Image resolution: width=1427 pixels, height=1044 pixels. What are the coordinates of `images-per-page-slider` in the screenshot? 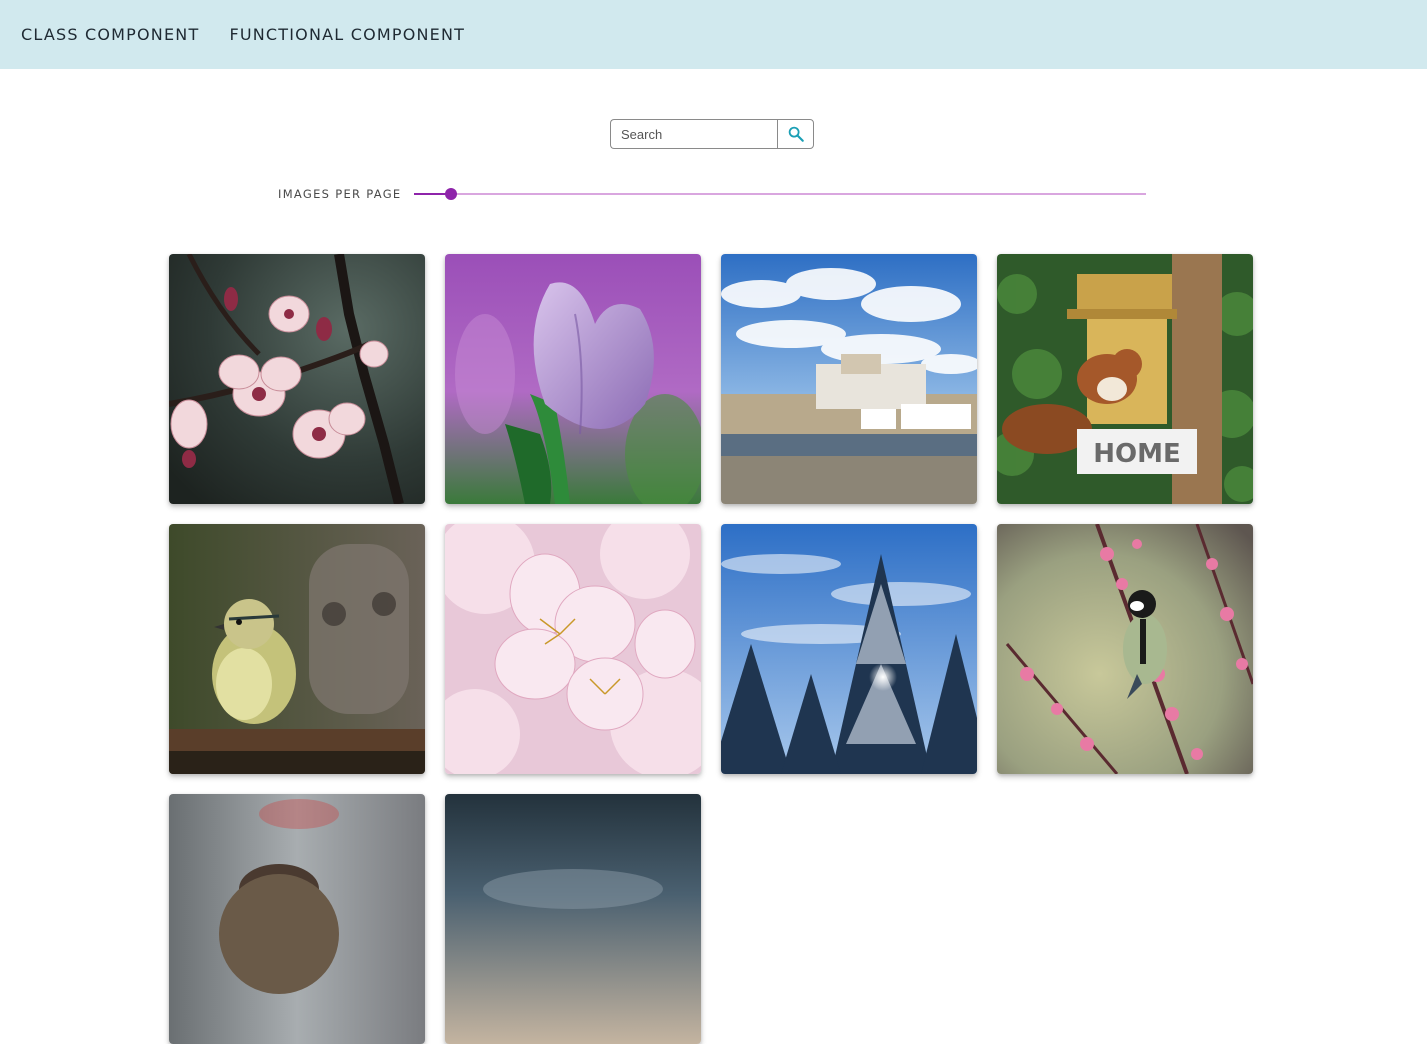 It's located at (780, 194).